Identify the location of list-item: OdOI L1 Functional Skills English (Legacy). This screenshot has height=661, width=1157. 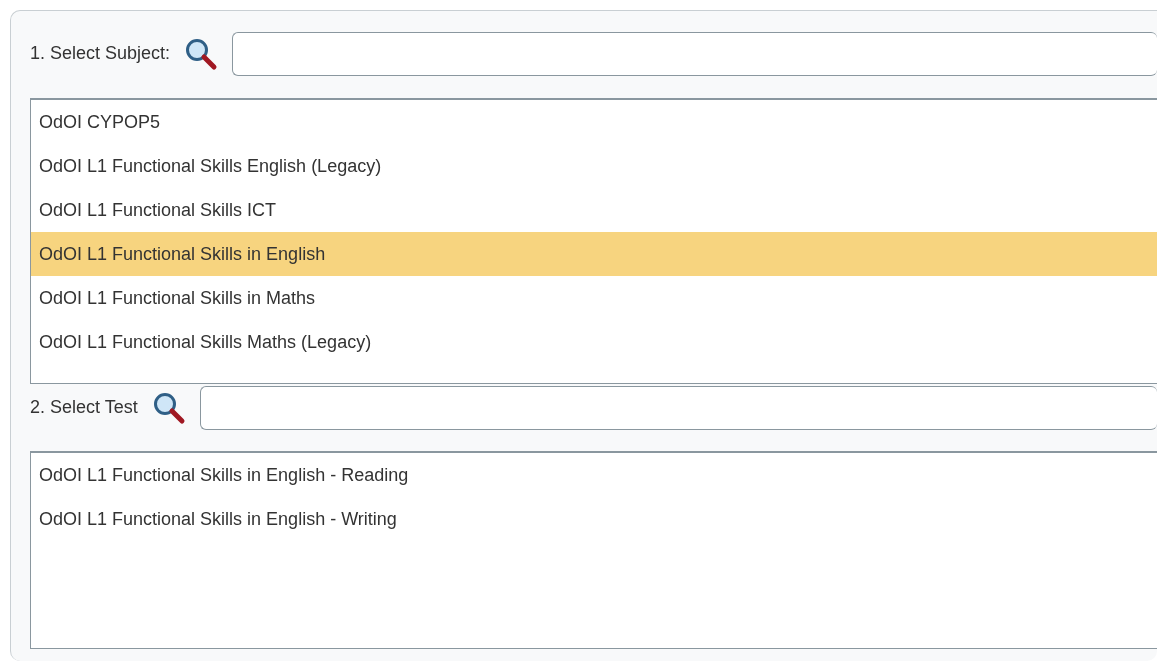
(594, 166).